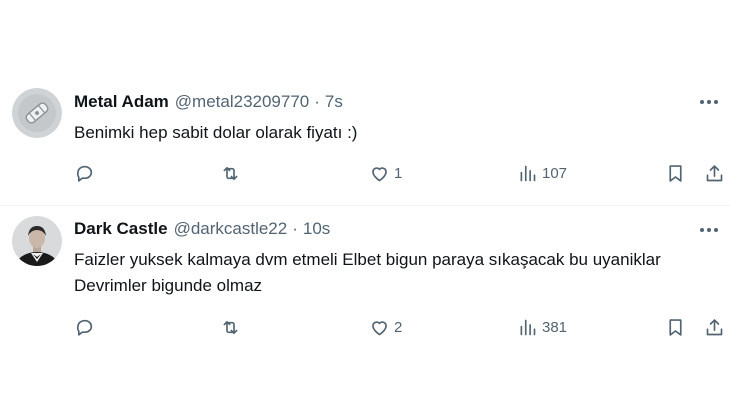 This screenshot has height=420, width=730. I want to click on user-name: Dark Castle, so click(121, 229).